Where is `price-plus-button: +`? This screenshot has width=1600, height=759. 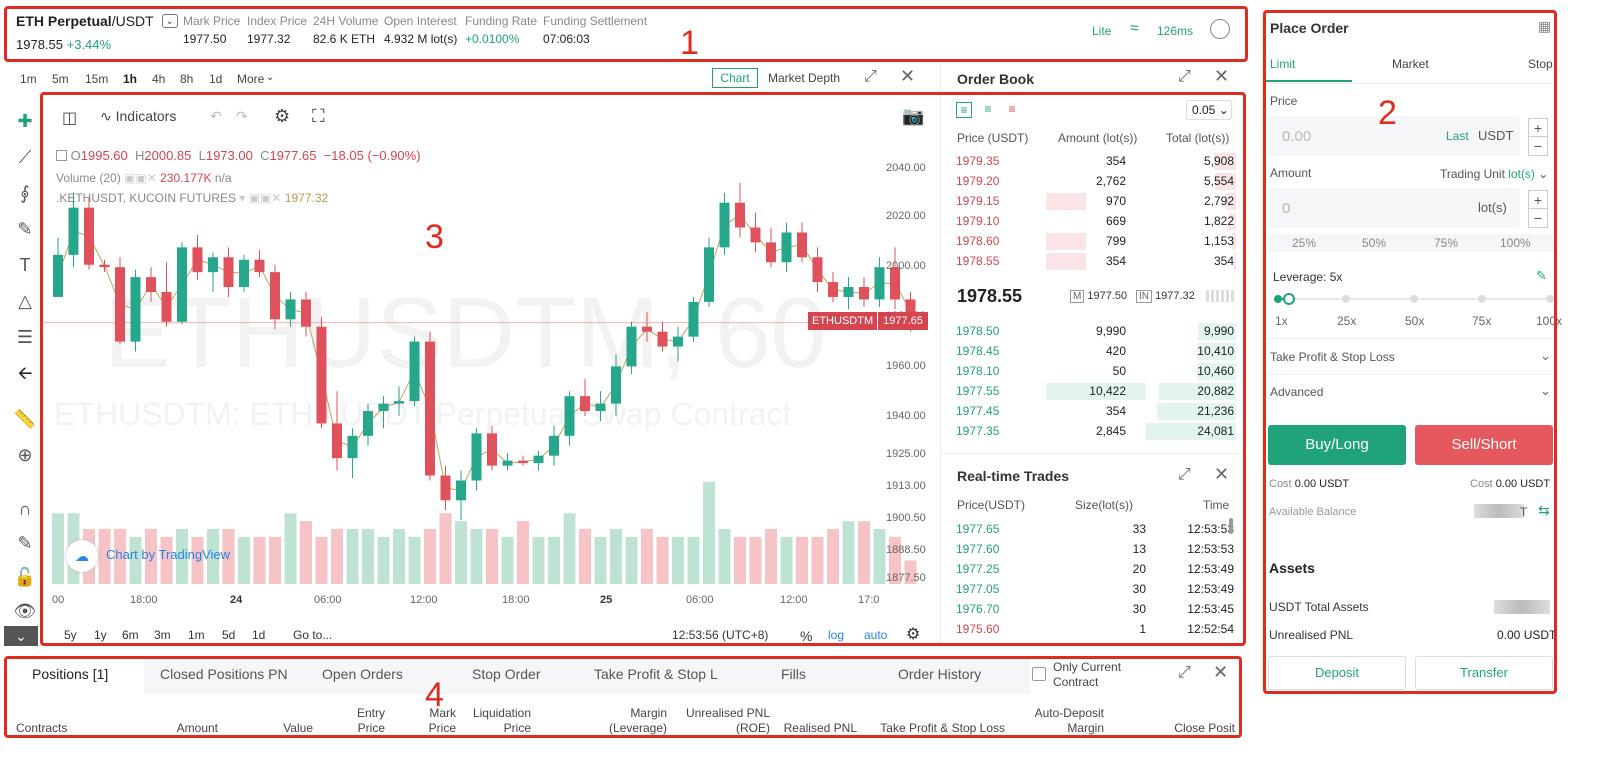 price-plus-button: + is located at coordinates (1538, 128).